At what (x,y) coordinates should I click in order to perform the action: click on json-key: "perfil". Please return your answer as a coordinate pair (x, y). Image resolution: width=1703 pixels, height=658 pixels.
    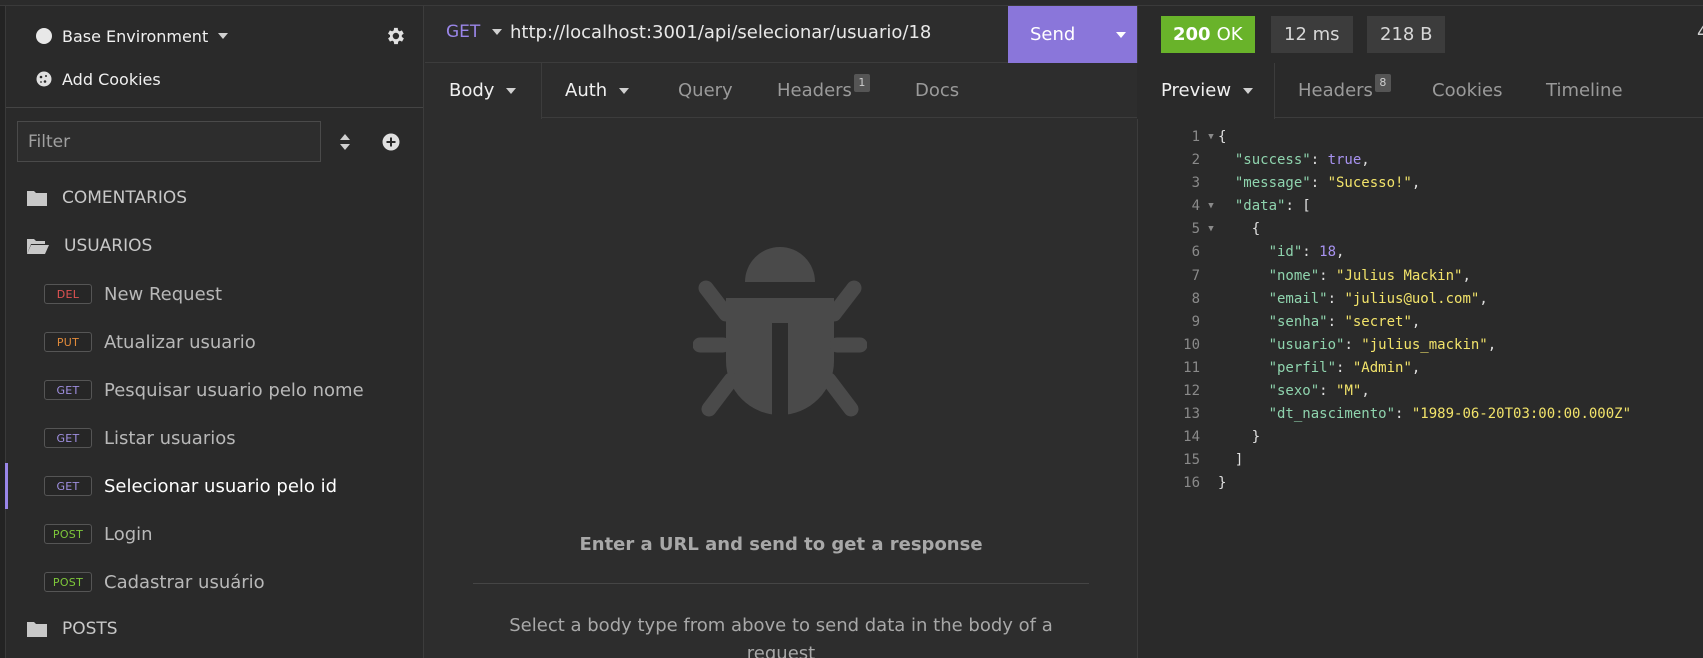
    Looking at the image, I should click on (1302, 367).